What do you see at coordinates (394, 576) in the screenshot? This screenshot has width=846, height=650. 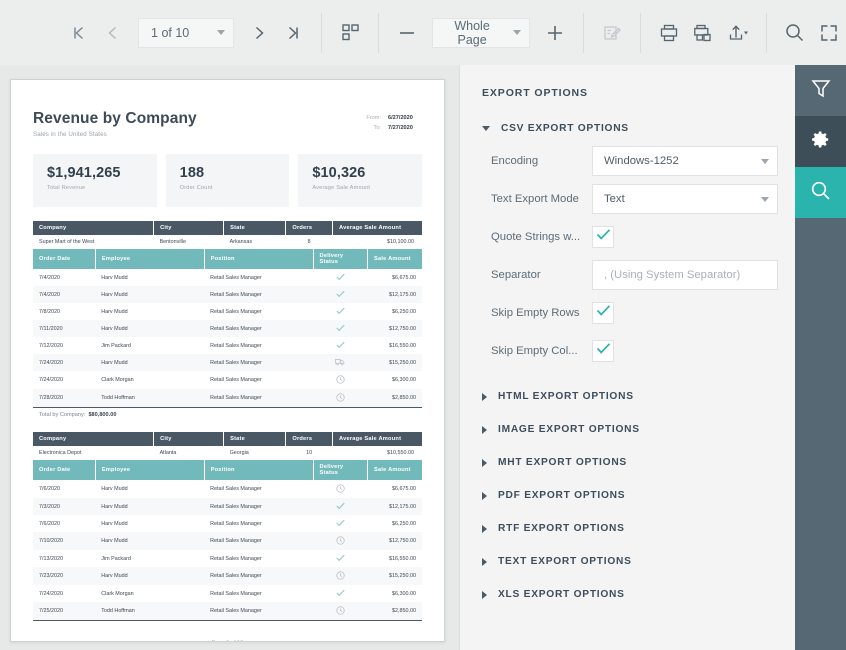 I see `cell-sale-amount: $15,250.00` at bounding box center [394, 576].